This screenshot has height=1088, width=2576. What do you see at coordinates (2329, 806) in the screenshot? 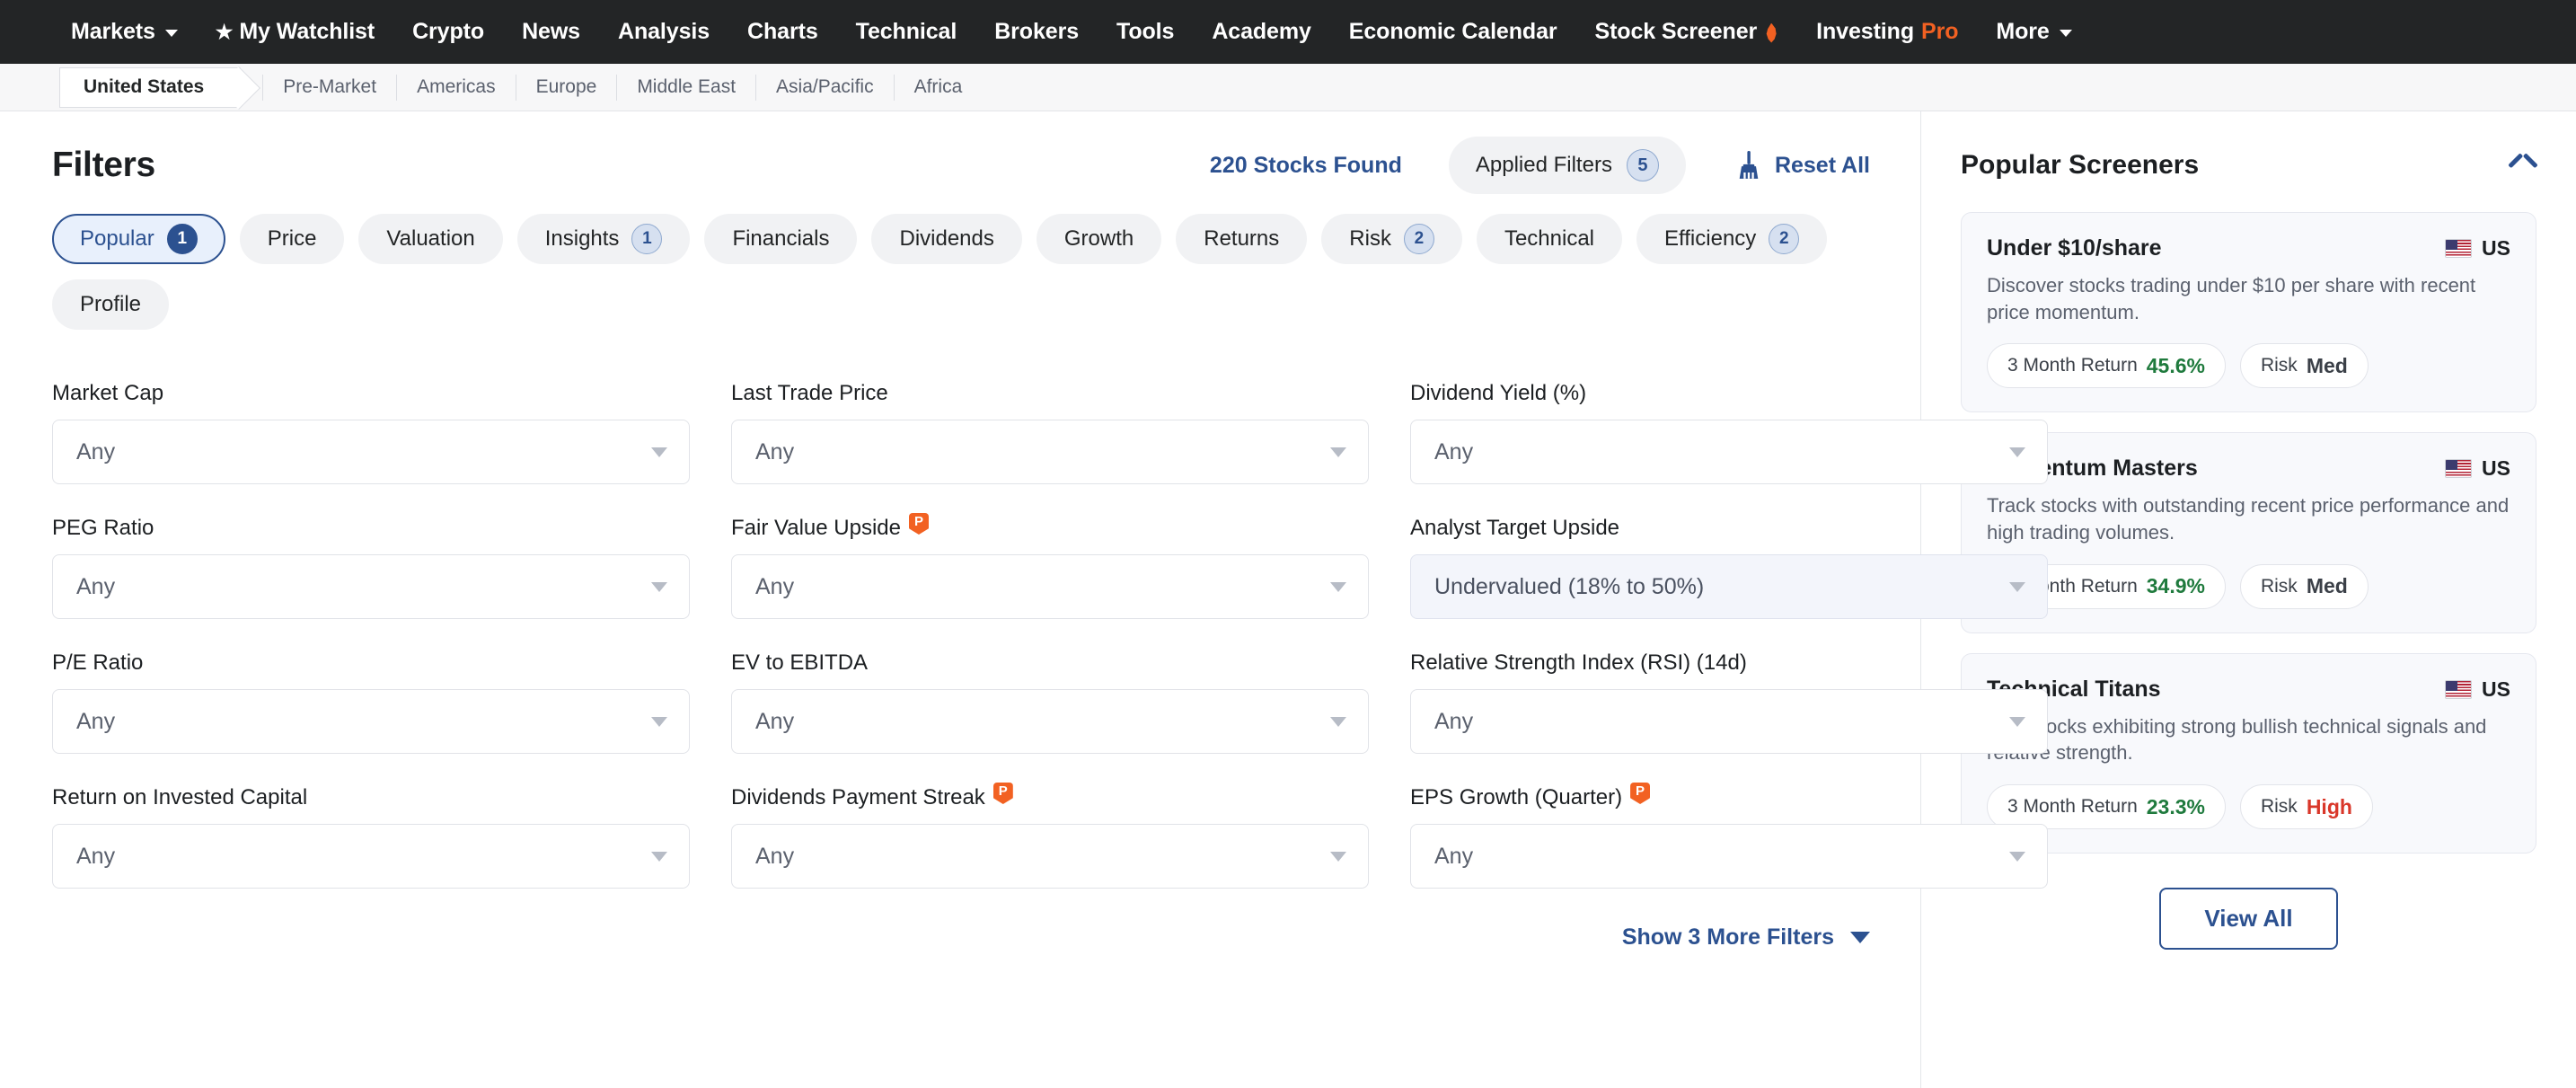
I see `screener-card-risk-value: High` at bounding box center [2329, 806].